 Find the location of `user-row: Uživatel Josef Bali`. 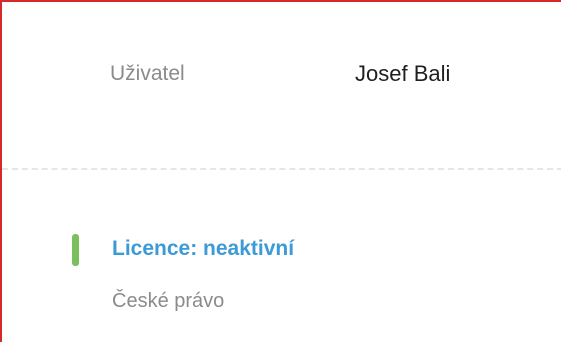

user-row: Uživatel Josef Bali is located at coordinates (280, 74).